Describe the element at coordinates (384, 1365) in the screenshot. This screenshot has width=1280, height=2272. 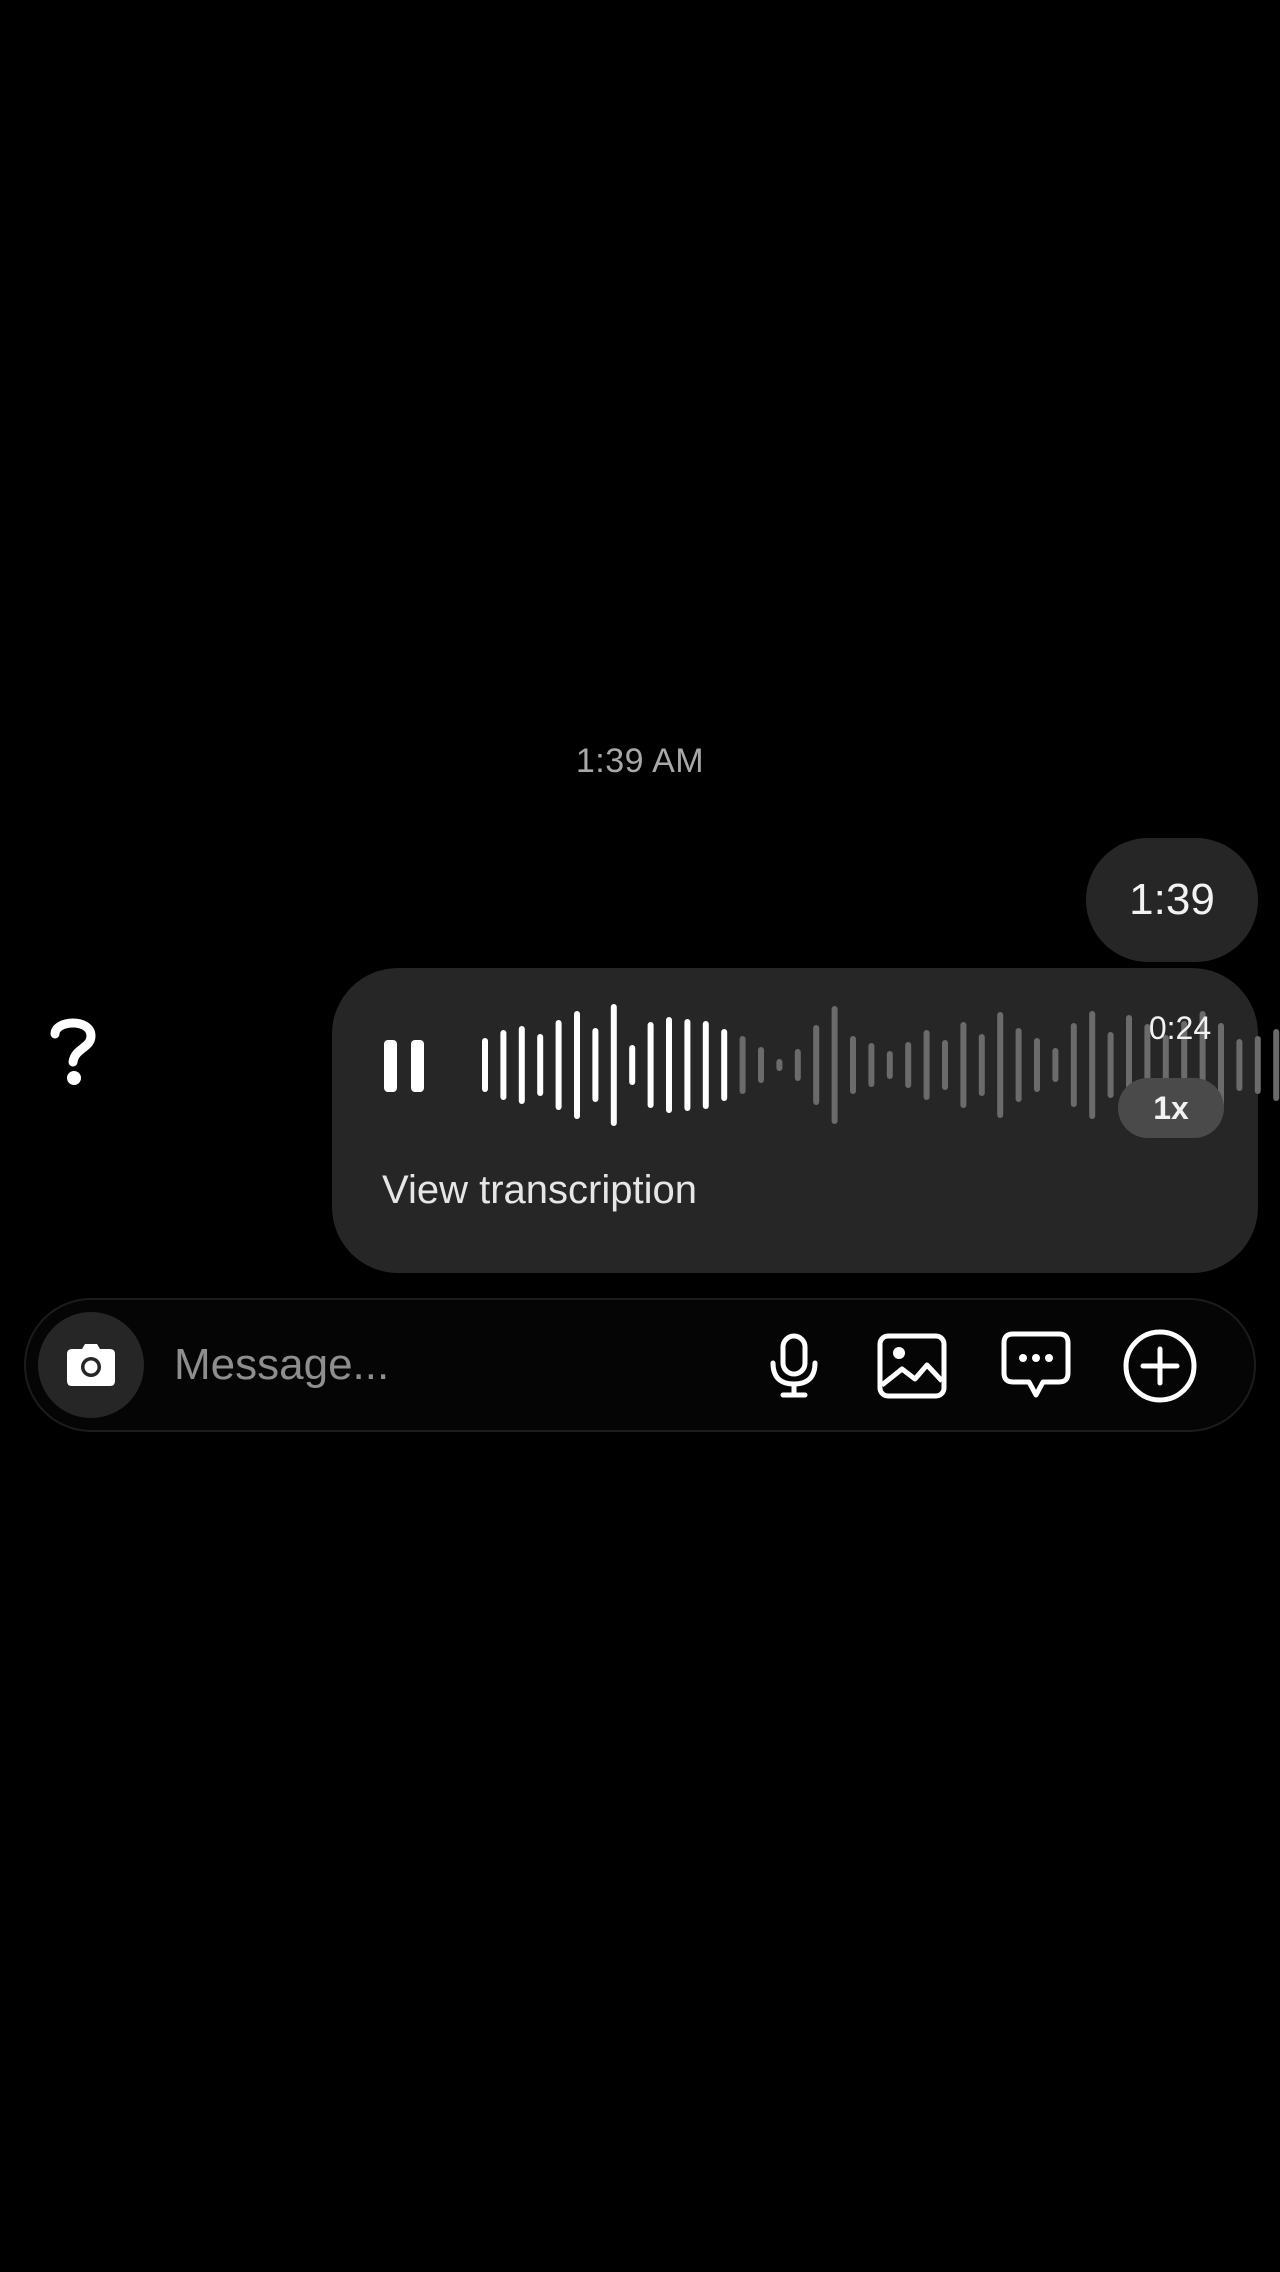
I see `message-input` at that location.